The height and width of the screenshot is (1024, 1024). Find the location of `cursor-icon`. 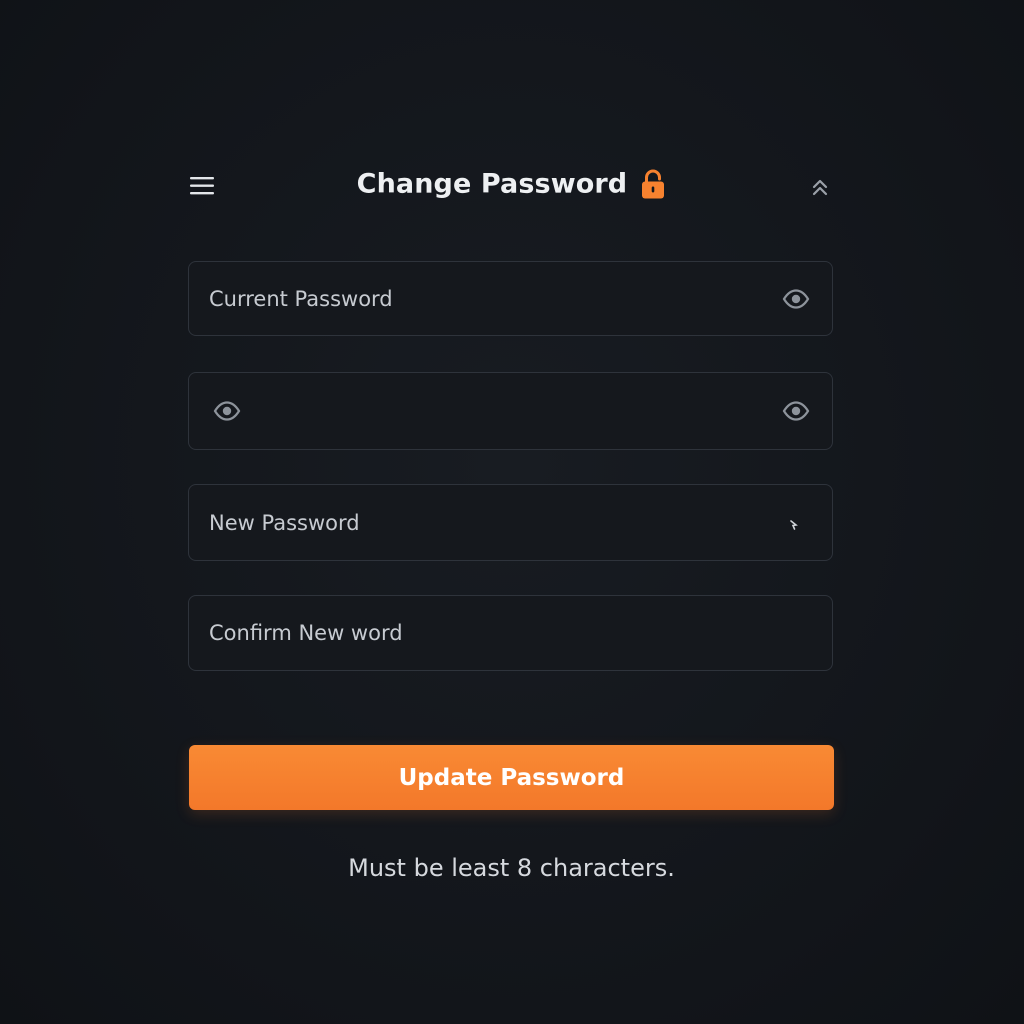

cursor-icon is located at coordinates (794, 522).